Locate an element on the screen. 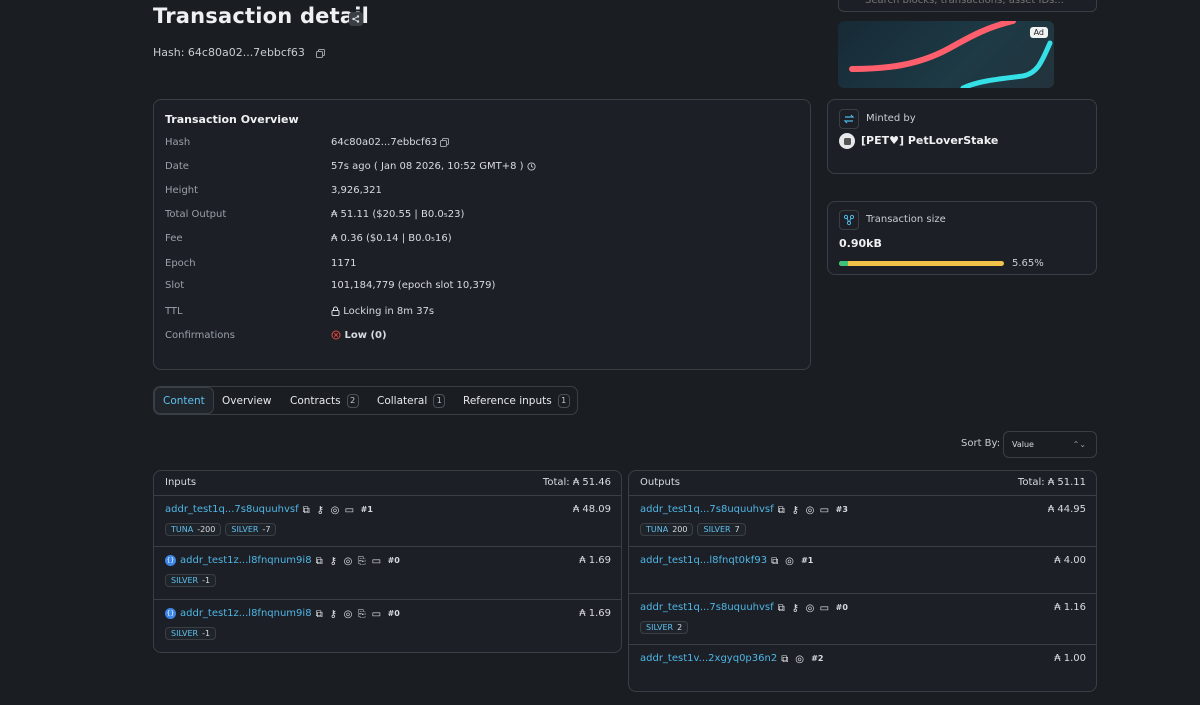  size-value: 0.90kB is located at coordinates (860, 243).